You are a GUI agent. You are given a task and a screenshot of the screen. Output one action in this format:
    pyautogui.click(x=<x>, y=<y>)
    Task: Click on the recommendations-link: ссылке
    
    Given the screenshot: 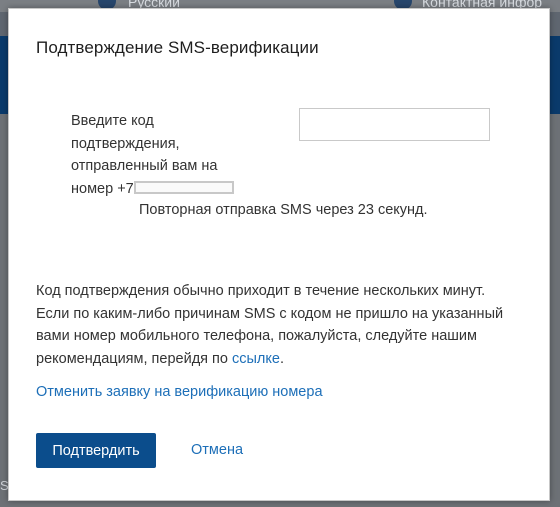 What is the action you would take?
    pyautogui.click(x=256, y=359)
    